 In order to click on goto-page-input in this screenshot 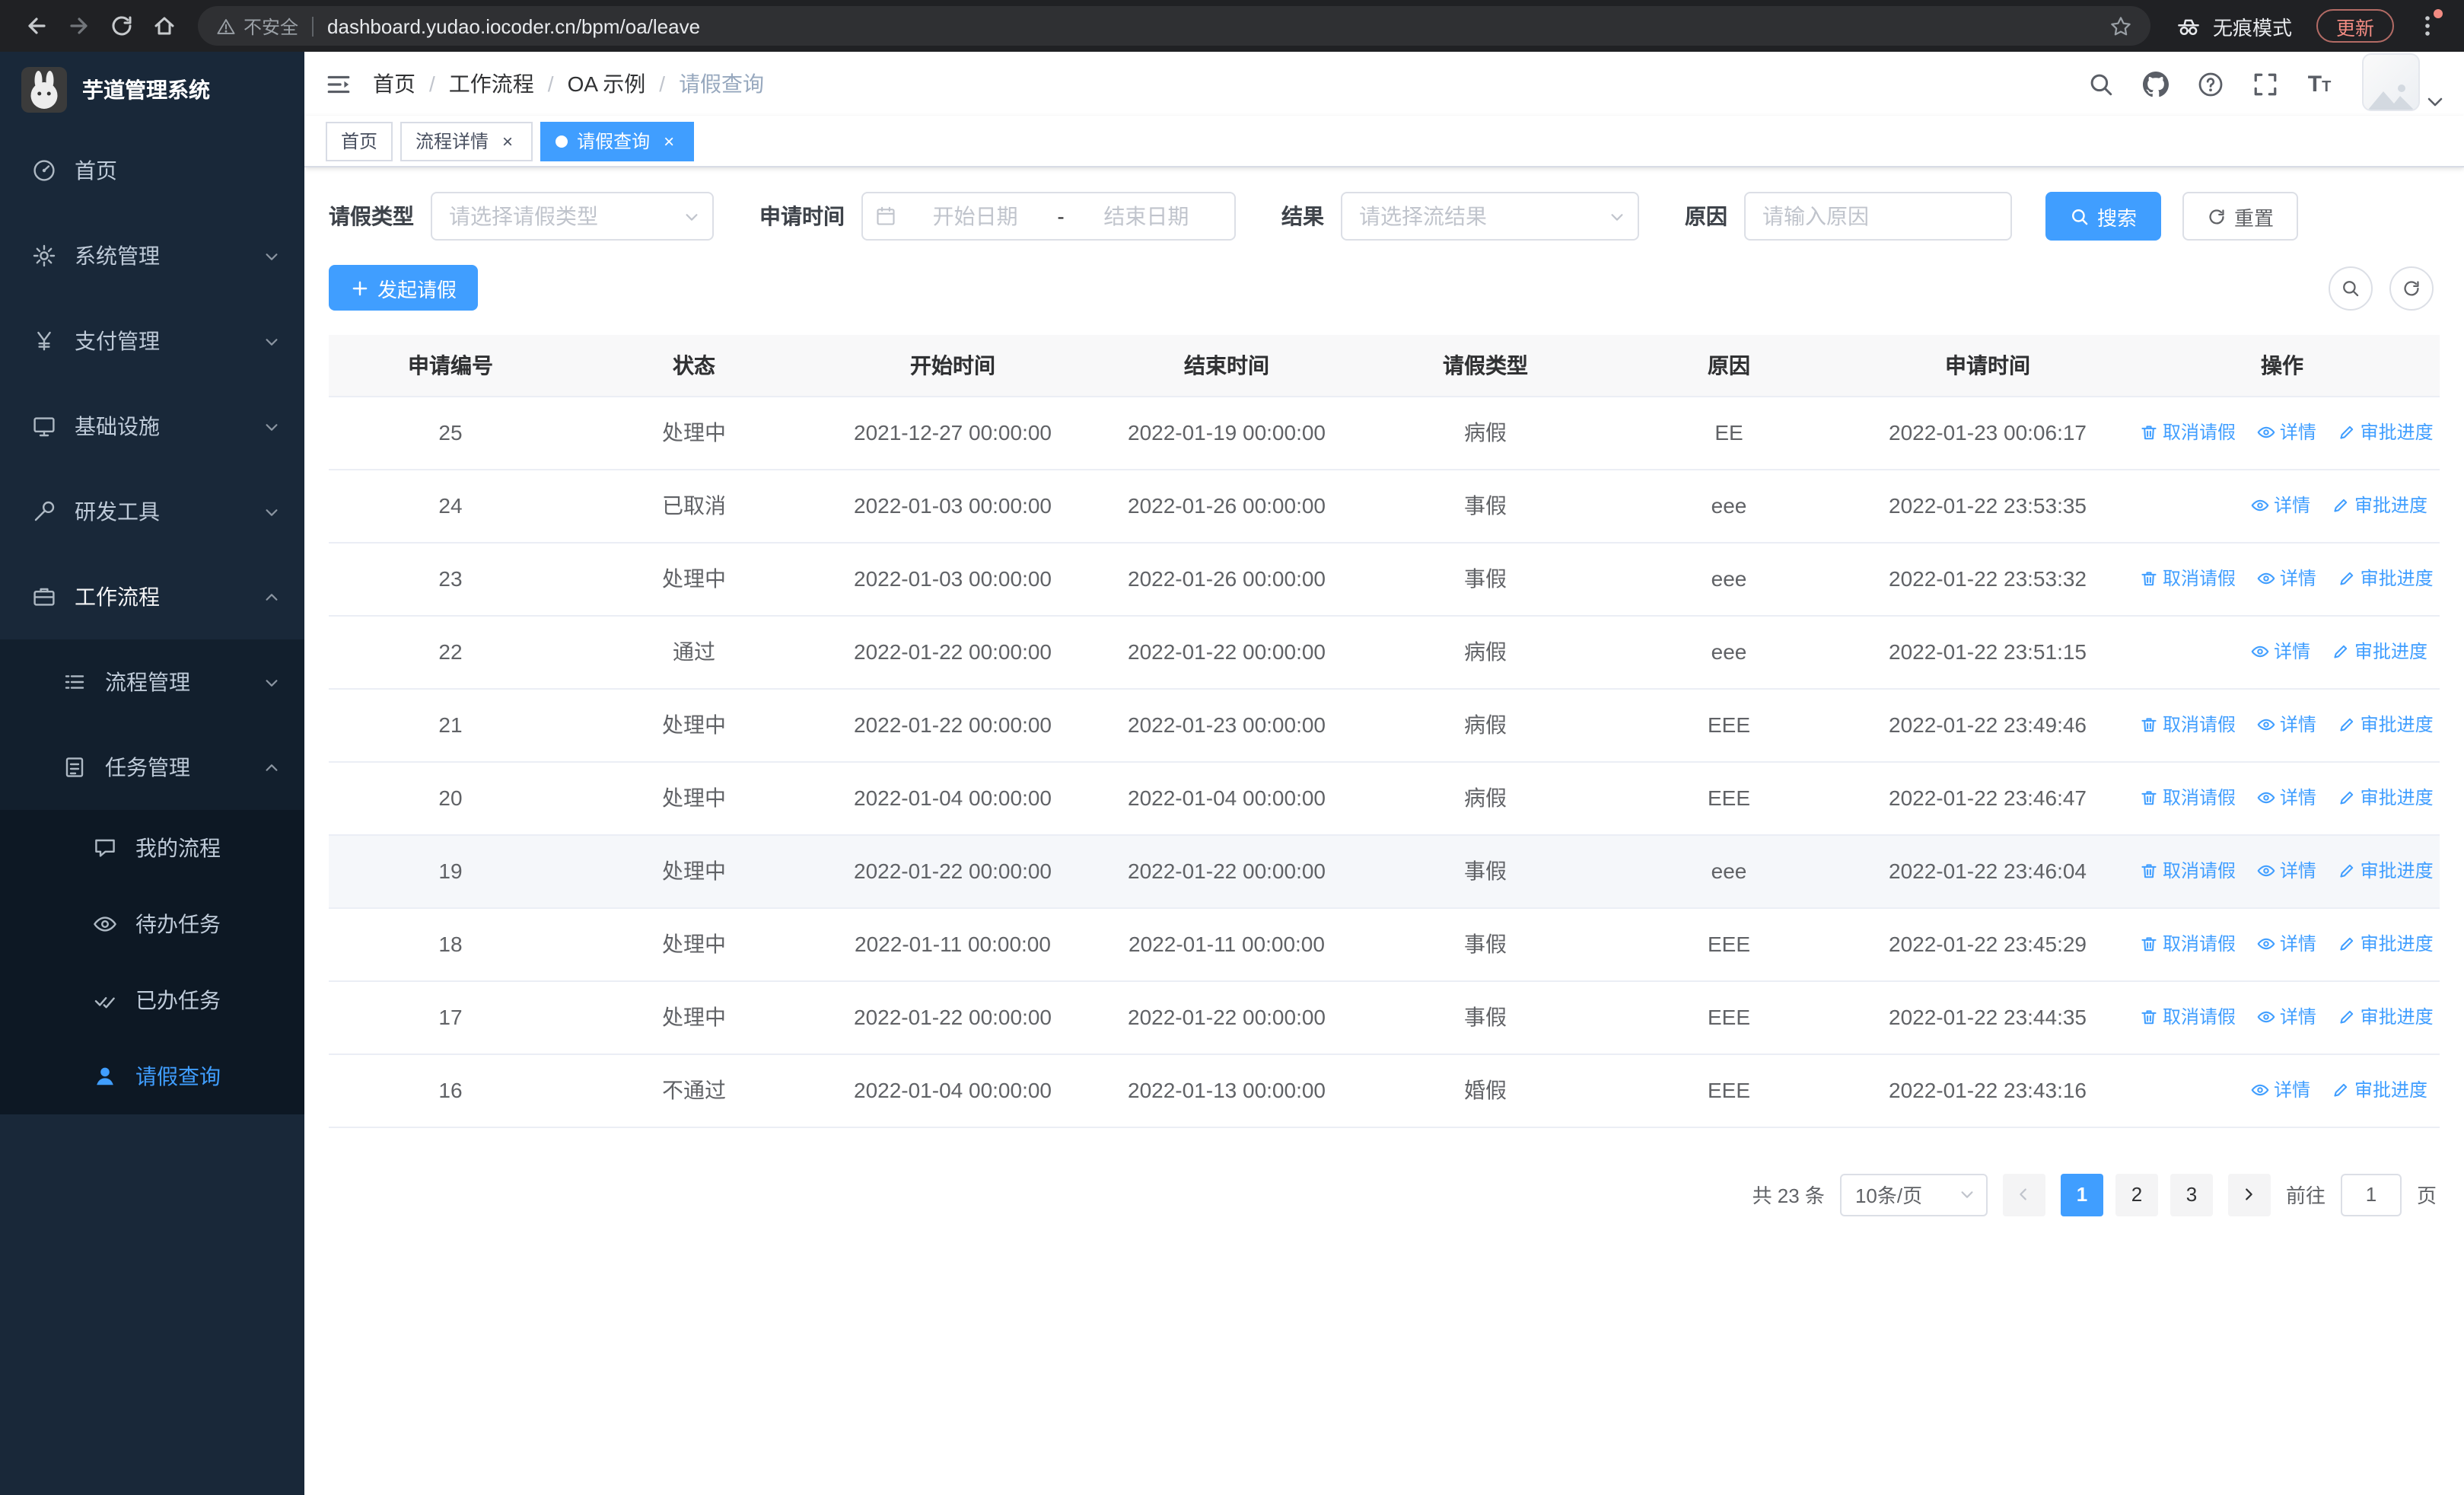, I will do `click(2371, 1195)`.